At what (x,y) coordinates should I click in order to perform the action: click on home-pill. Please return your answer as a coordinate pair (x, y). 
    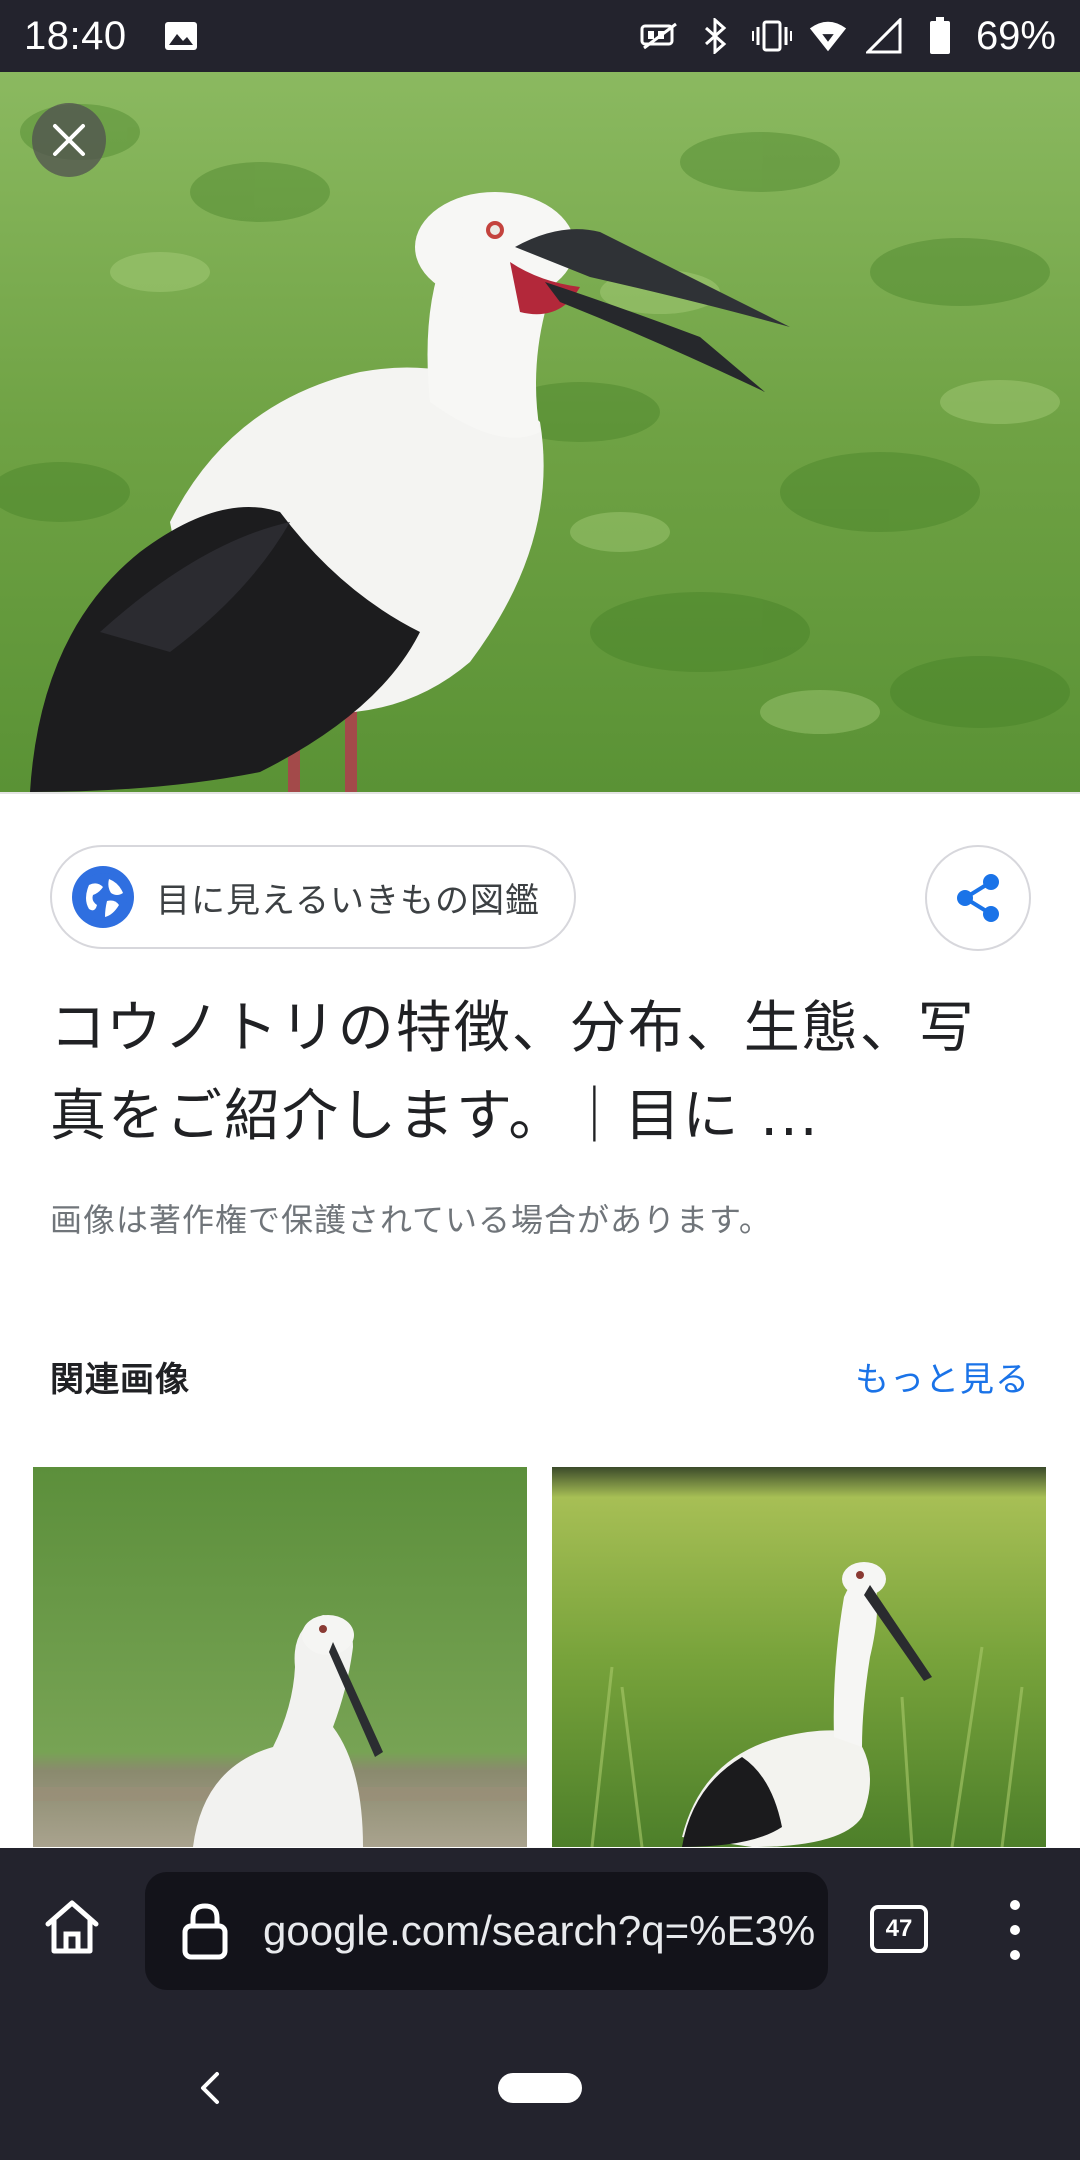
    Looking at the image, I should click on (540, 2088).